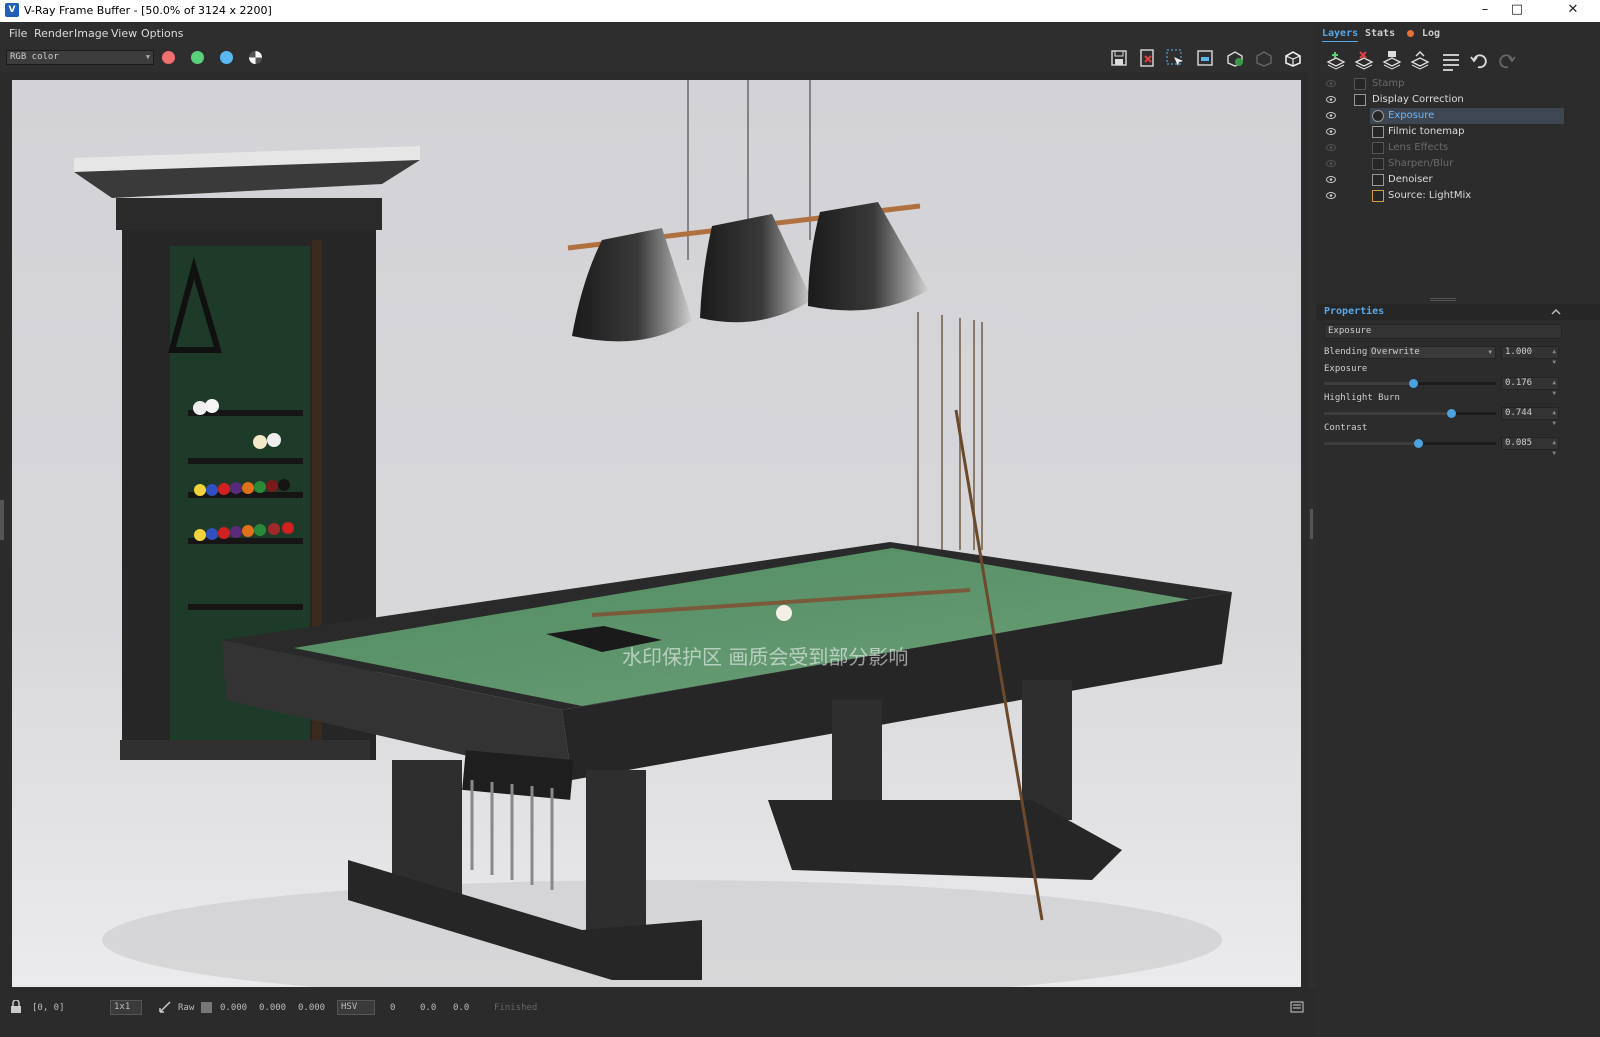 The image size is (1600, 1037). What do you see at coordinates (53, 33) in the screenshot?
I see `menu-render: Render` at bounding box center [53, 33].